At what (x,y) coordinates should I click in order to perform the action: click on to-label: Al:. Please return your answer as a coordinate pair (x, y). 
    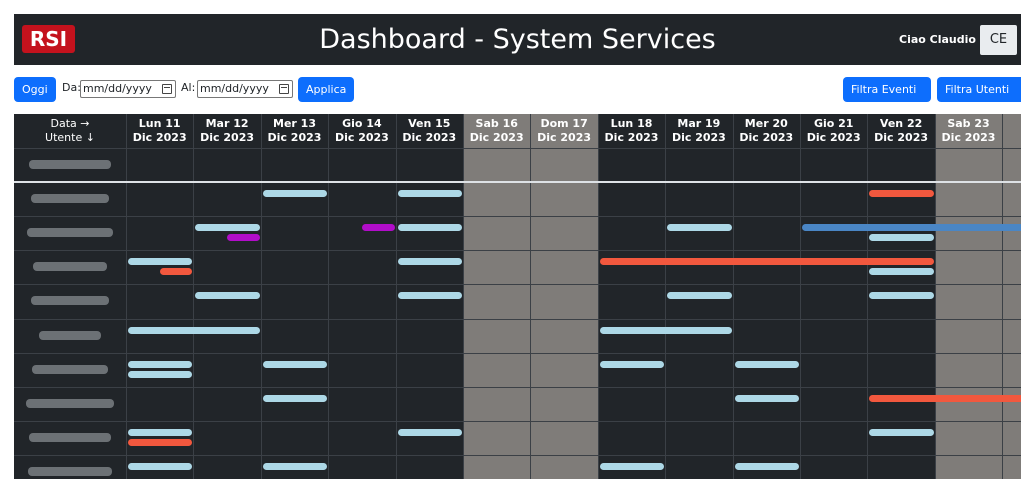
    Looking at the image, I should click on (188, 87).